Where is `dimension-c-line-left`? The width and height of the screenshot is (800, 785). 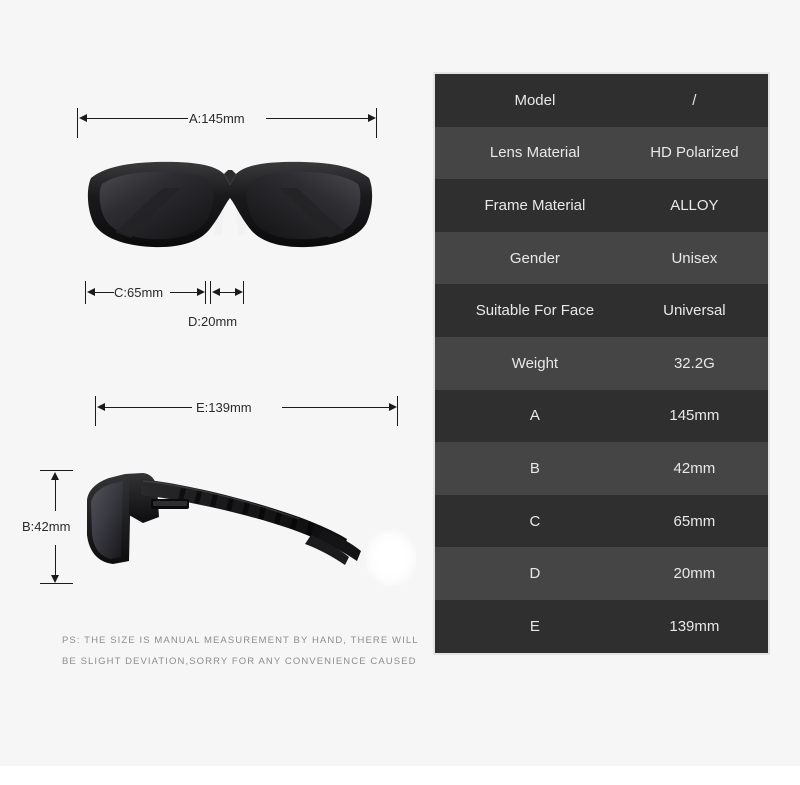
dimension-c-line-left is located at coordinates (103, 292).